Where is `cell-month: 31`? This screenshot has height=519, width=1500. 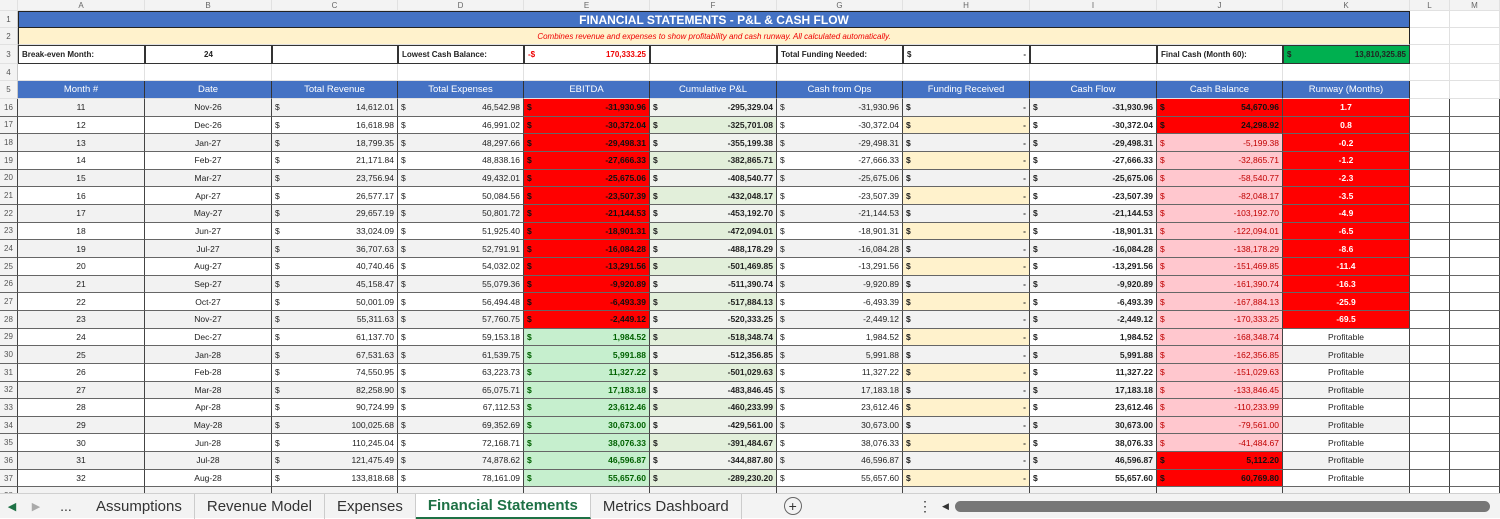 cell-month: 31 is located at coordinates (81, 461).